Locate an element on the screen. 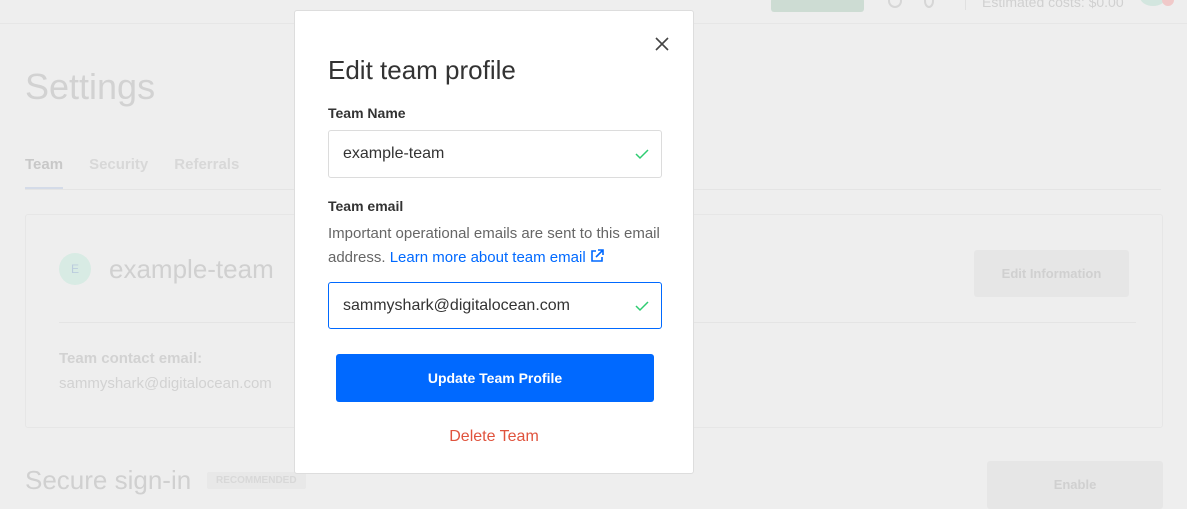  team-name-input: example-team is located at coordinates (495, 154).